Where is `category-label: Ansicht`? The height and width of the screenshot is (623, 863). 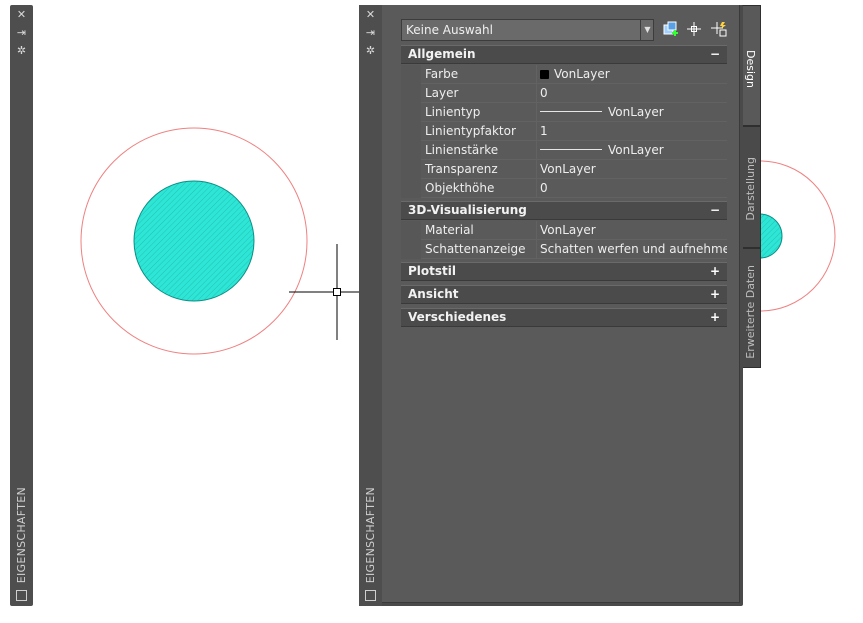
category-label: Ansicht is located at coordinates (433, 294).